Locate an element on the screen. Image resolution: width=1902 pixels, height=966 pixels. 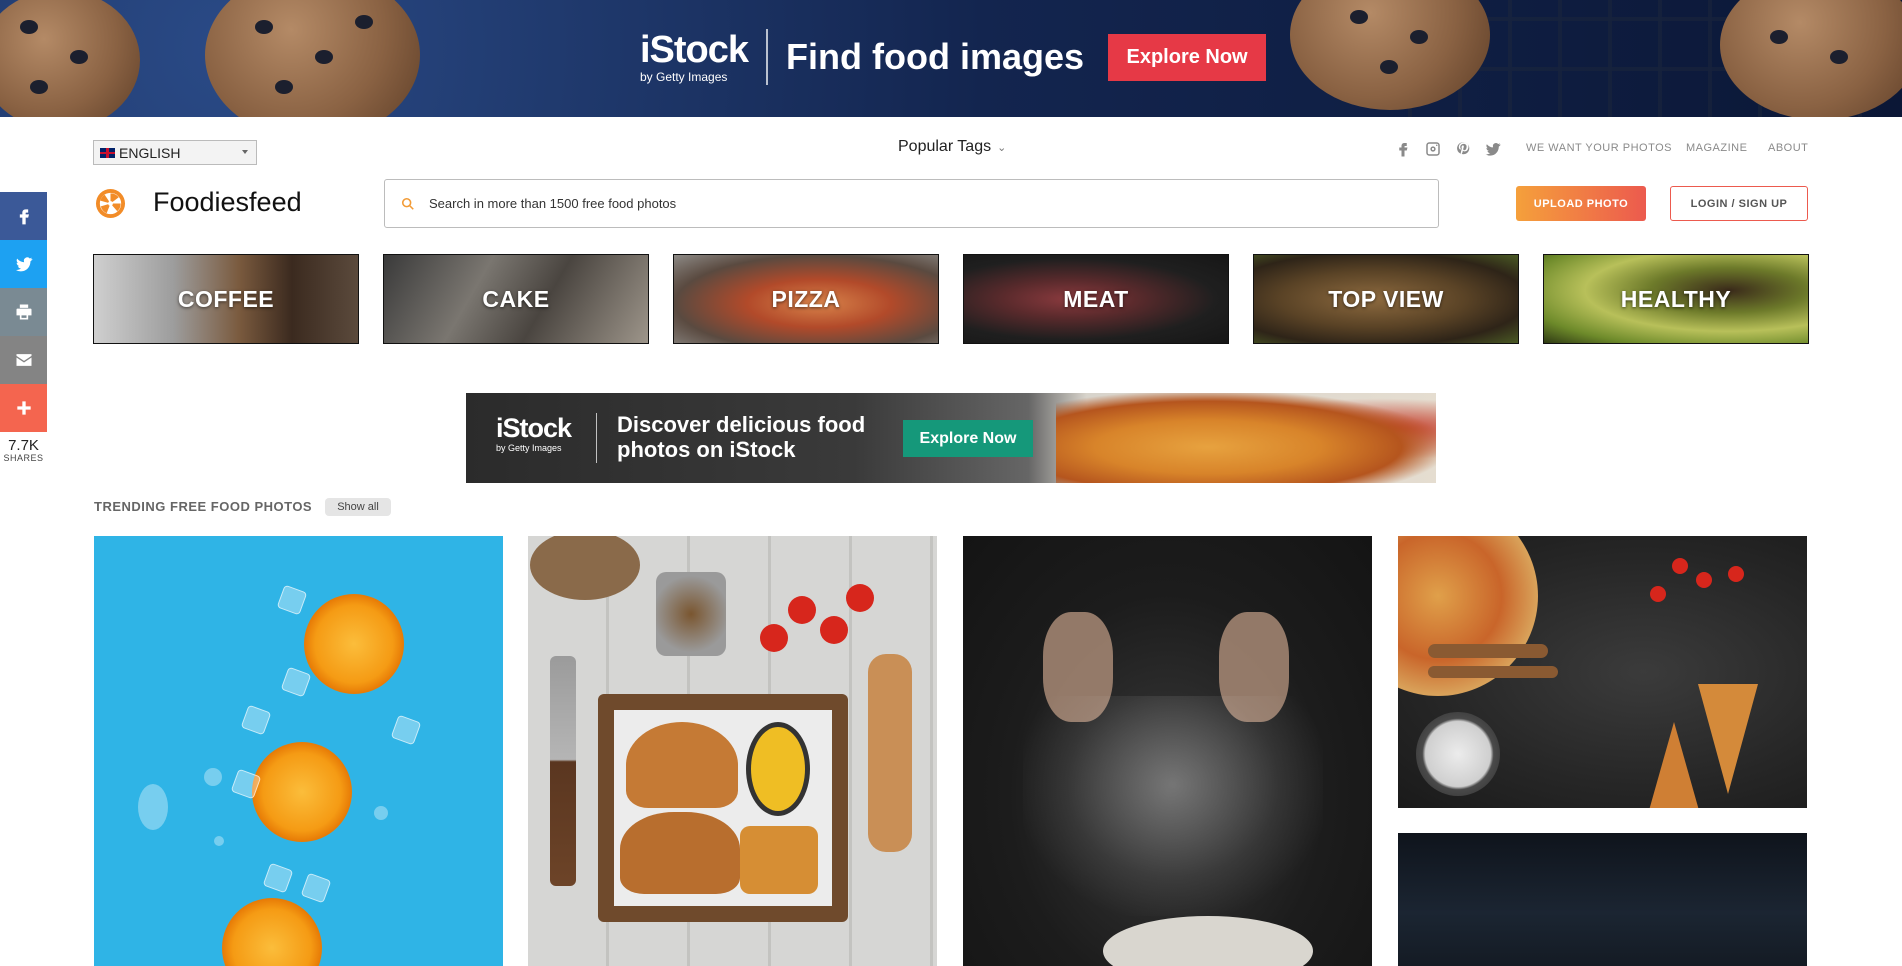
banner-divider is located at coordinates (767, 57).